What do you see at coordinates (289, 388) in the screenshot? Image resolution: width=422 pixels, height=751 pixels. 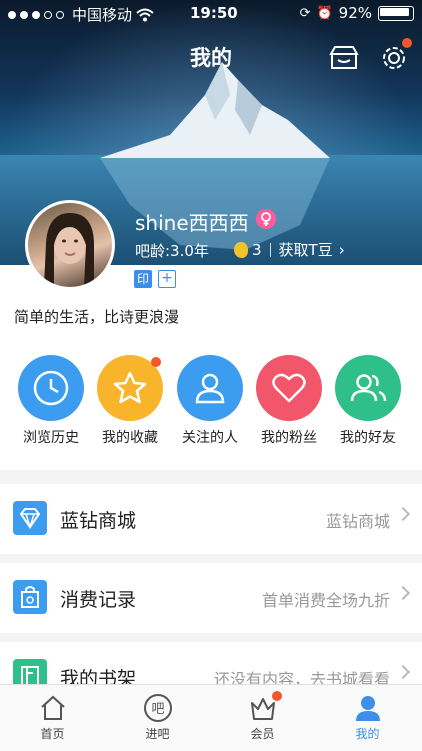 I see `heart-icon` at bounding box center [289, 388].